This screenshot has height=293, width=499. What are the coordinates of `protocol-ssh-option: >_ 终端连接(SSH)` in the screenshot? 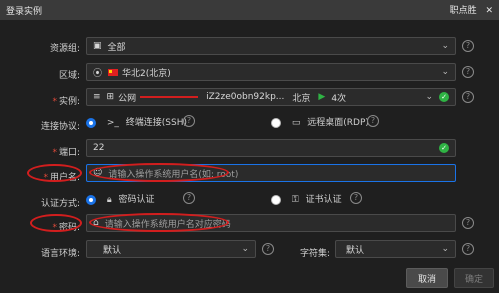 It's located at (136, 121).